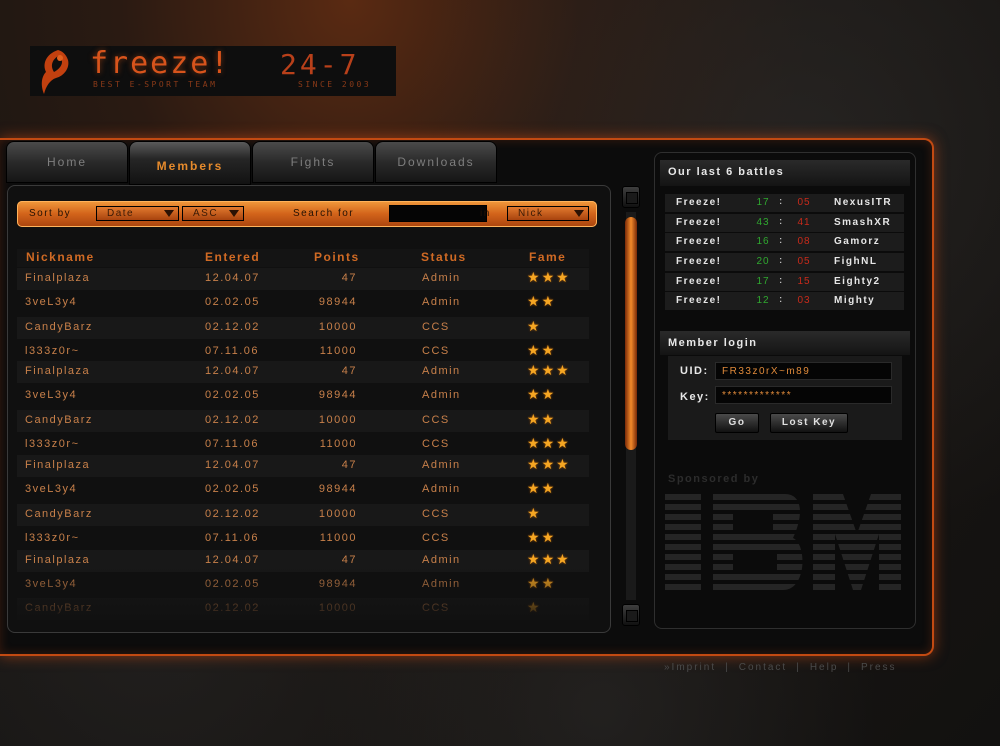 This screenshot has width=1000, height=746. What do you see at coordinates (785, 343) in the screenshot?
I see `login-title: Member login` at bounding box center [785, 343].